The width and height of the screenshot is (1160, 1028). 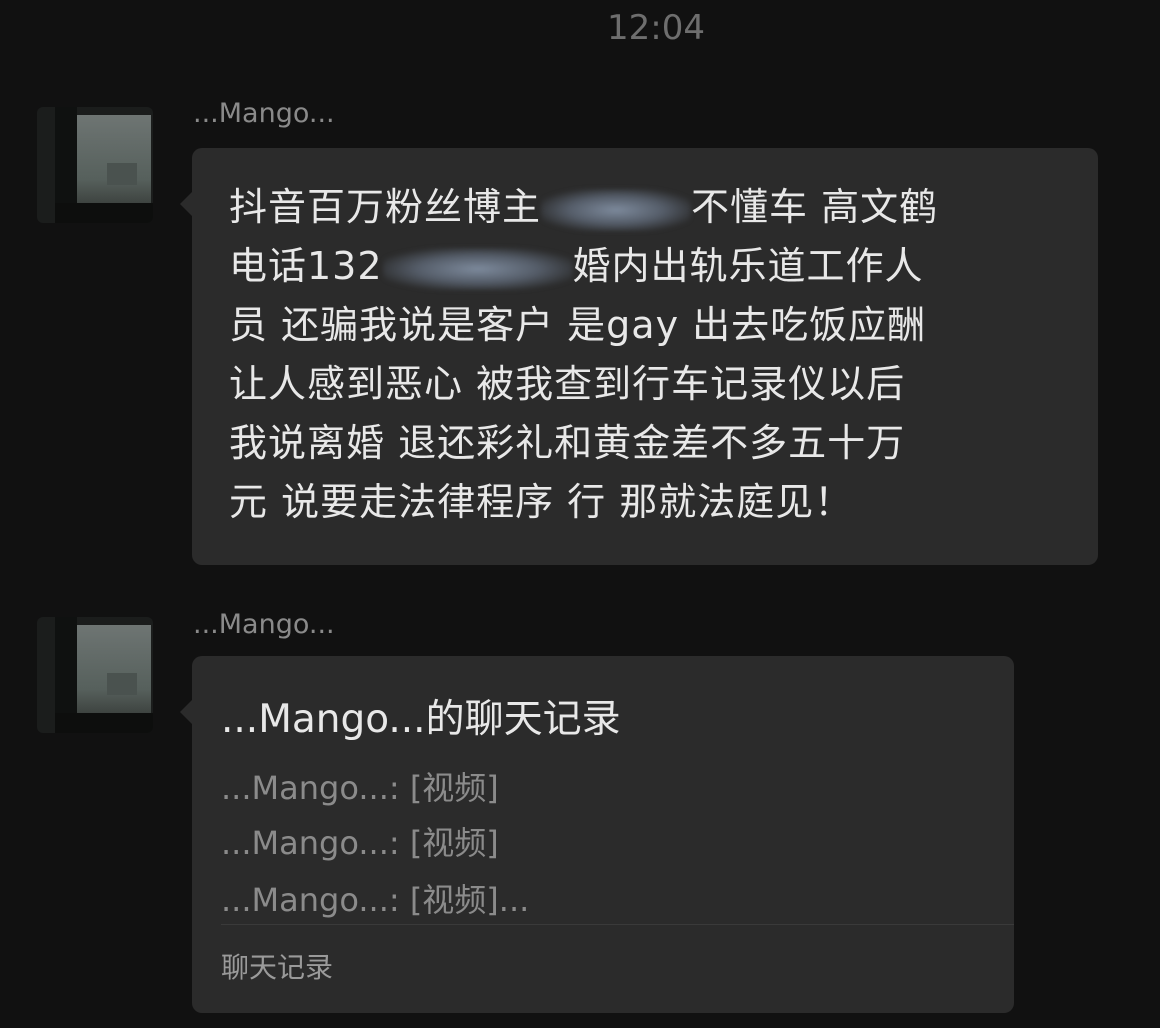 I want to click on message-line: 抖音百万粉丝博主 不懂车 高文鹤, so click(x=584, y=208).